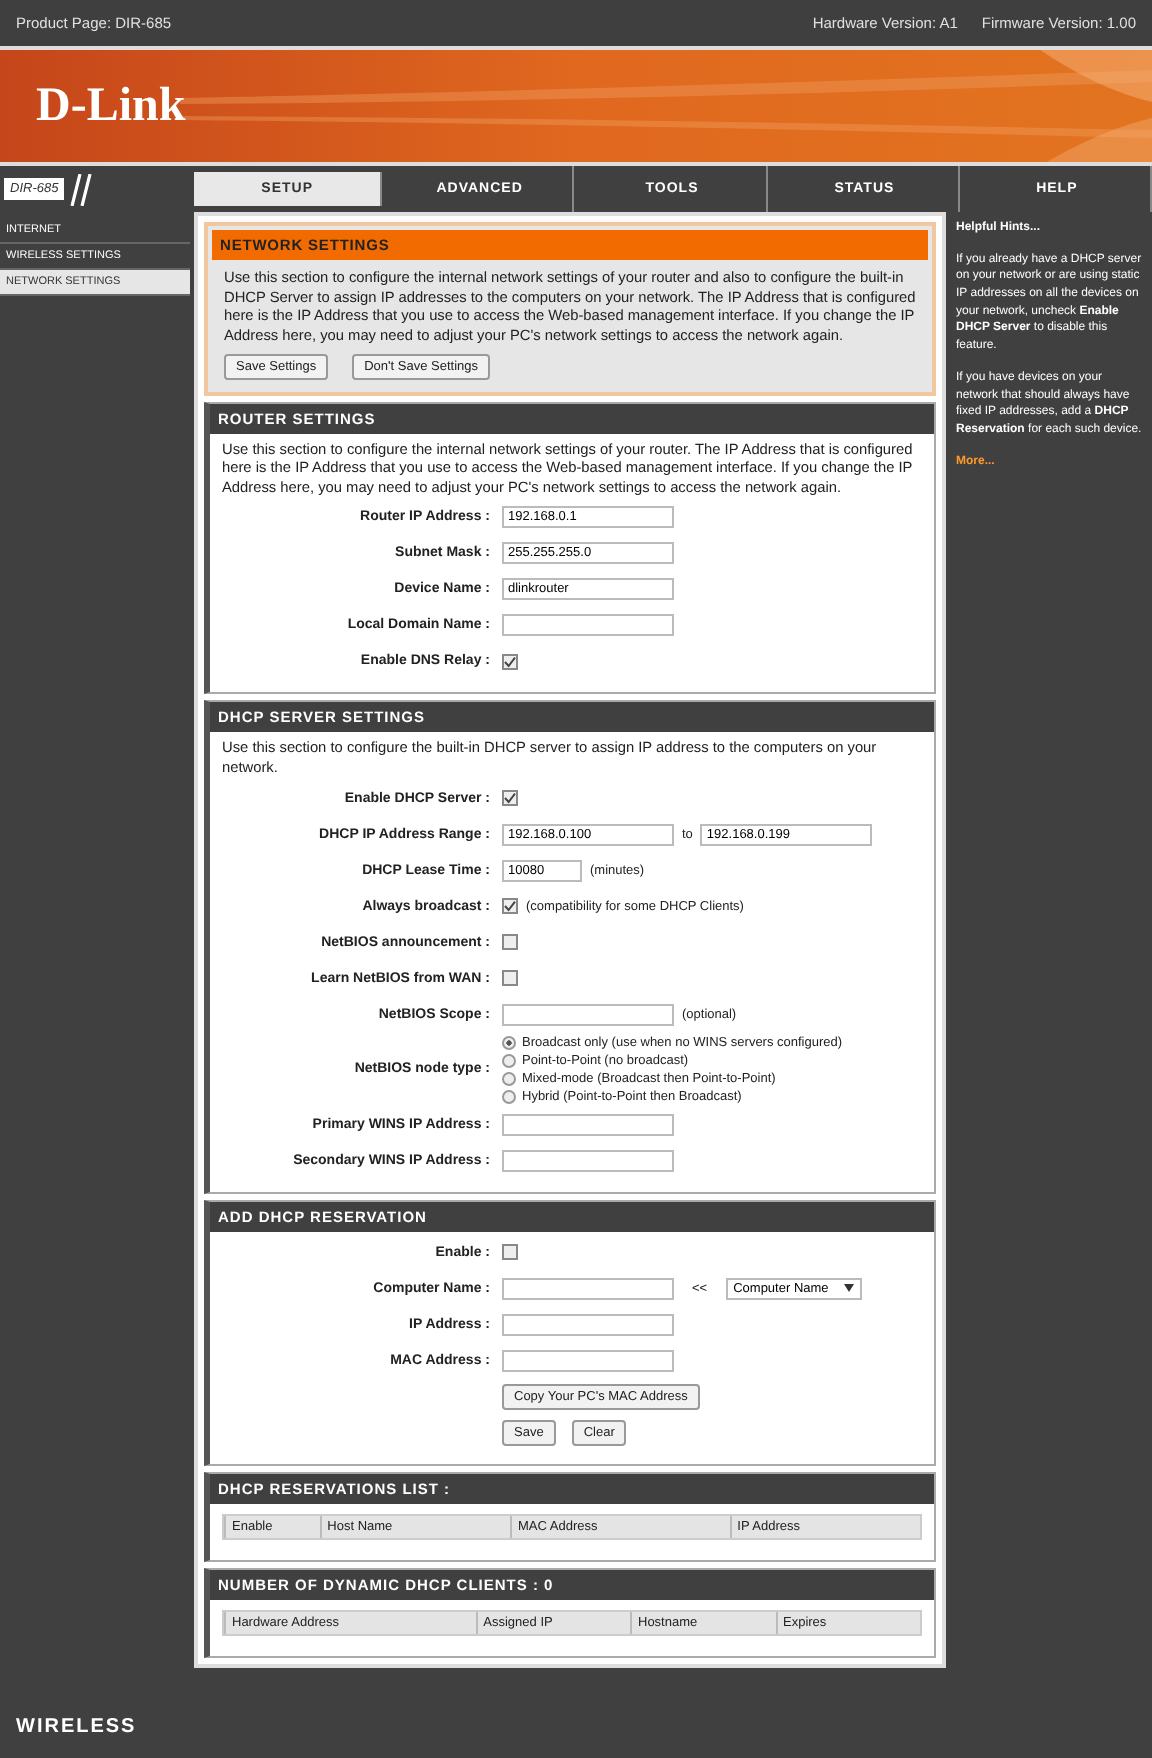  I want to click on caret-icon, so click(849, 1288).